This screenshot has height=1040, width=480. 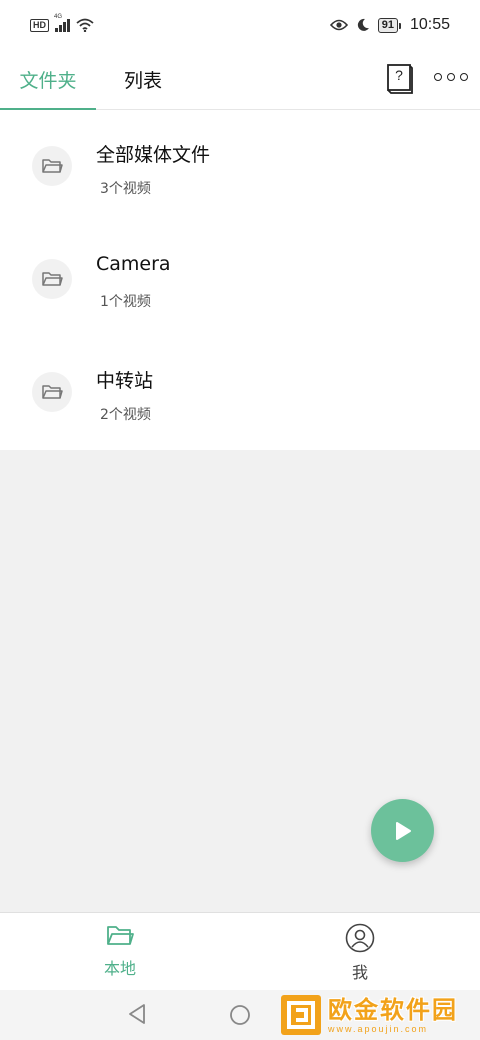 I want to click on help-button: ?, so click(x=400, y=79).